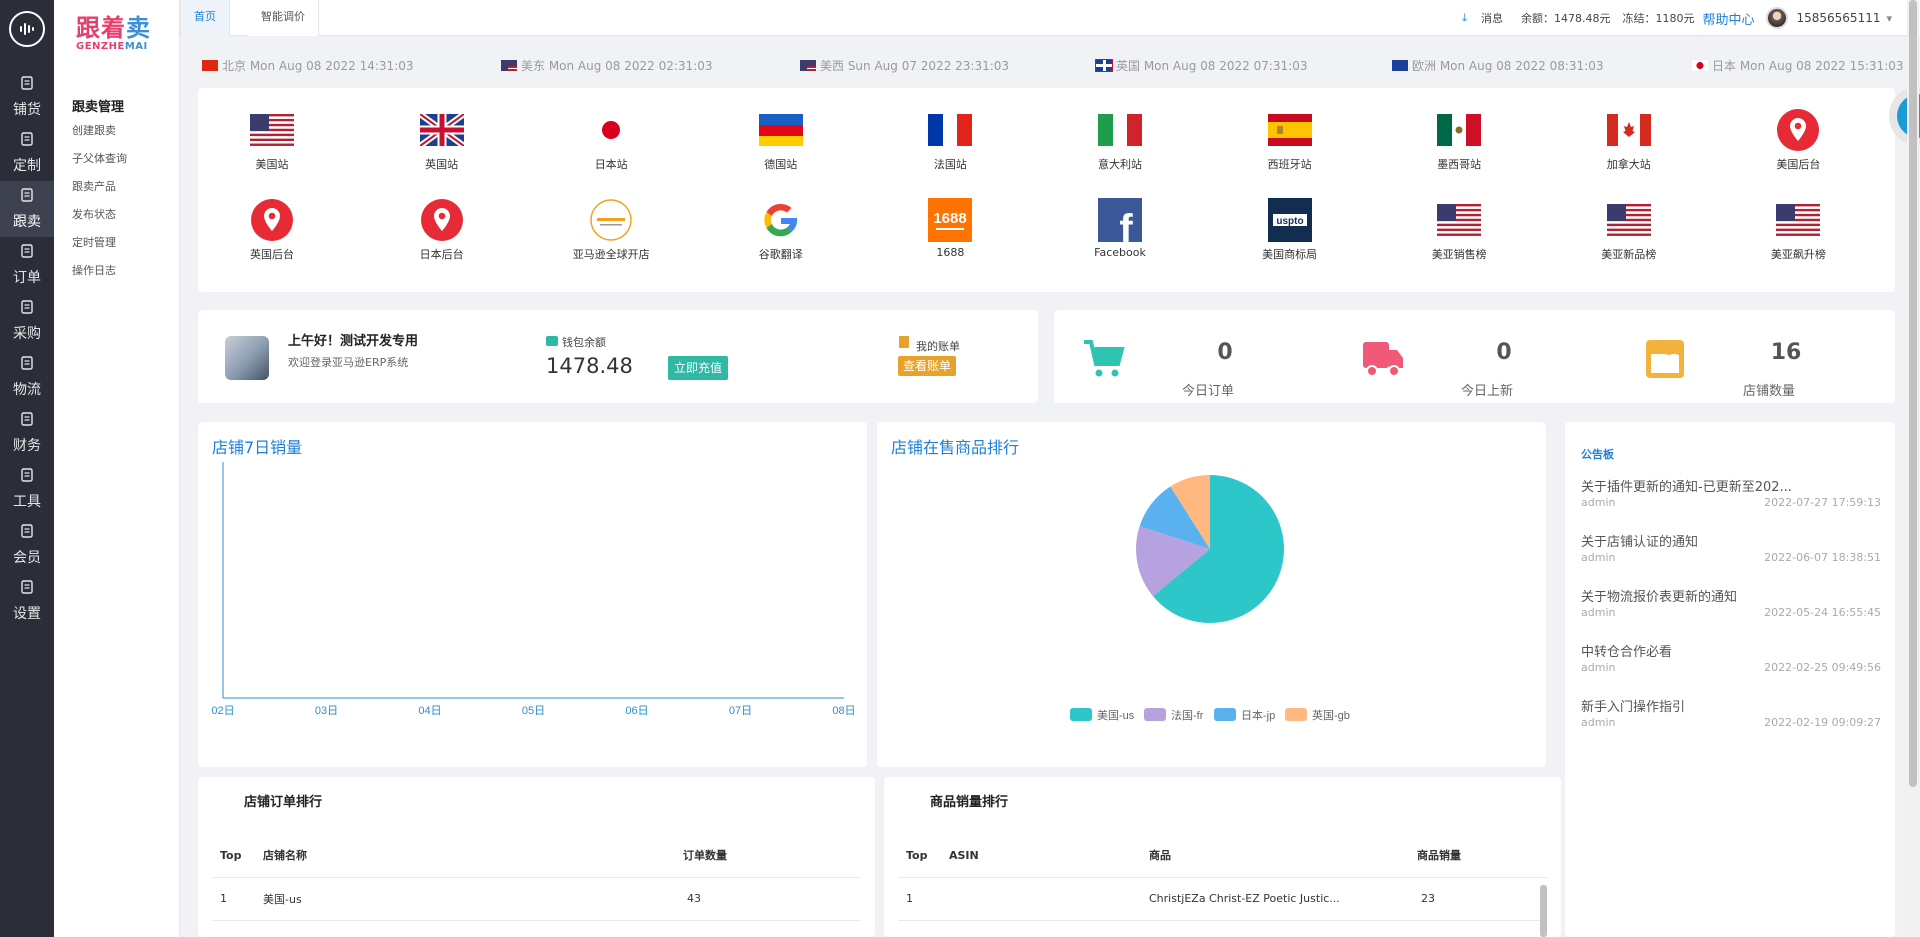 The width and height of the screenshot is (1920, 937). I want to click on clock-us: 美东 Mon Aug 08 2022 02:31:03, so click(607, 65).